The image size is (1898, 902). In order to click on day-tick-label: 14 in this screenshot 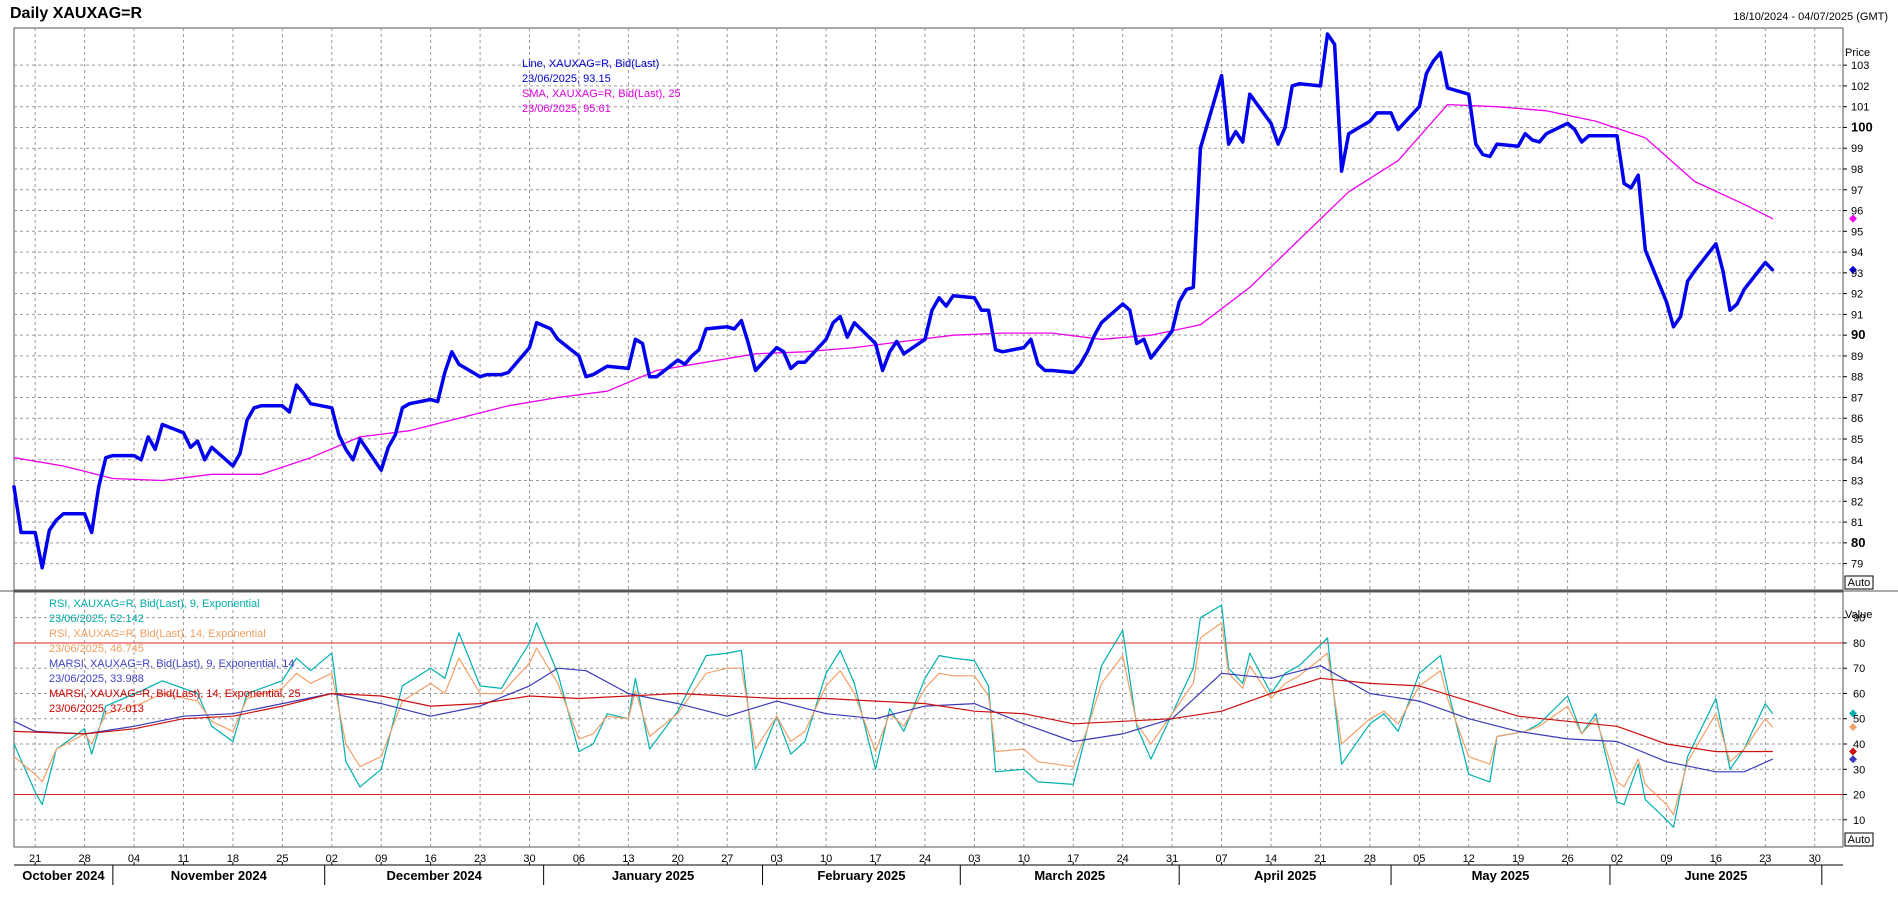, I will do `click(1271, 859)`.